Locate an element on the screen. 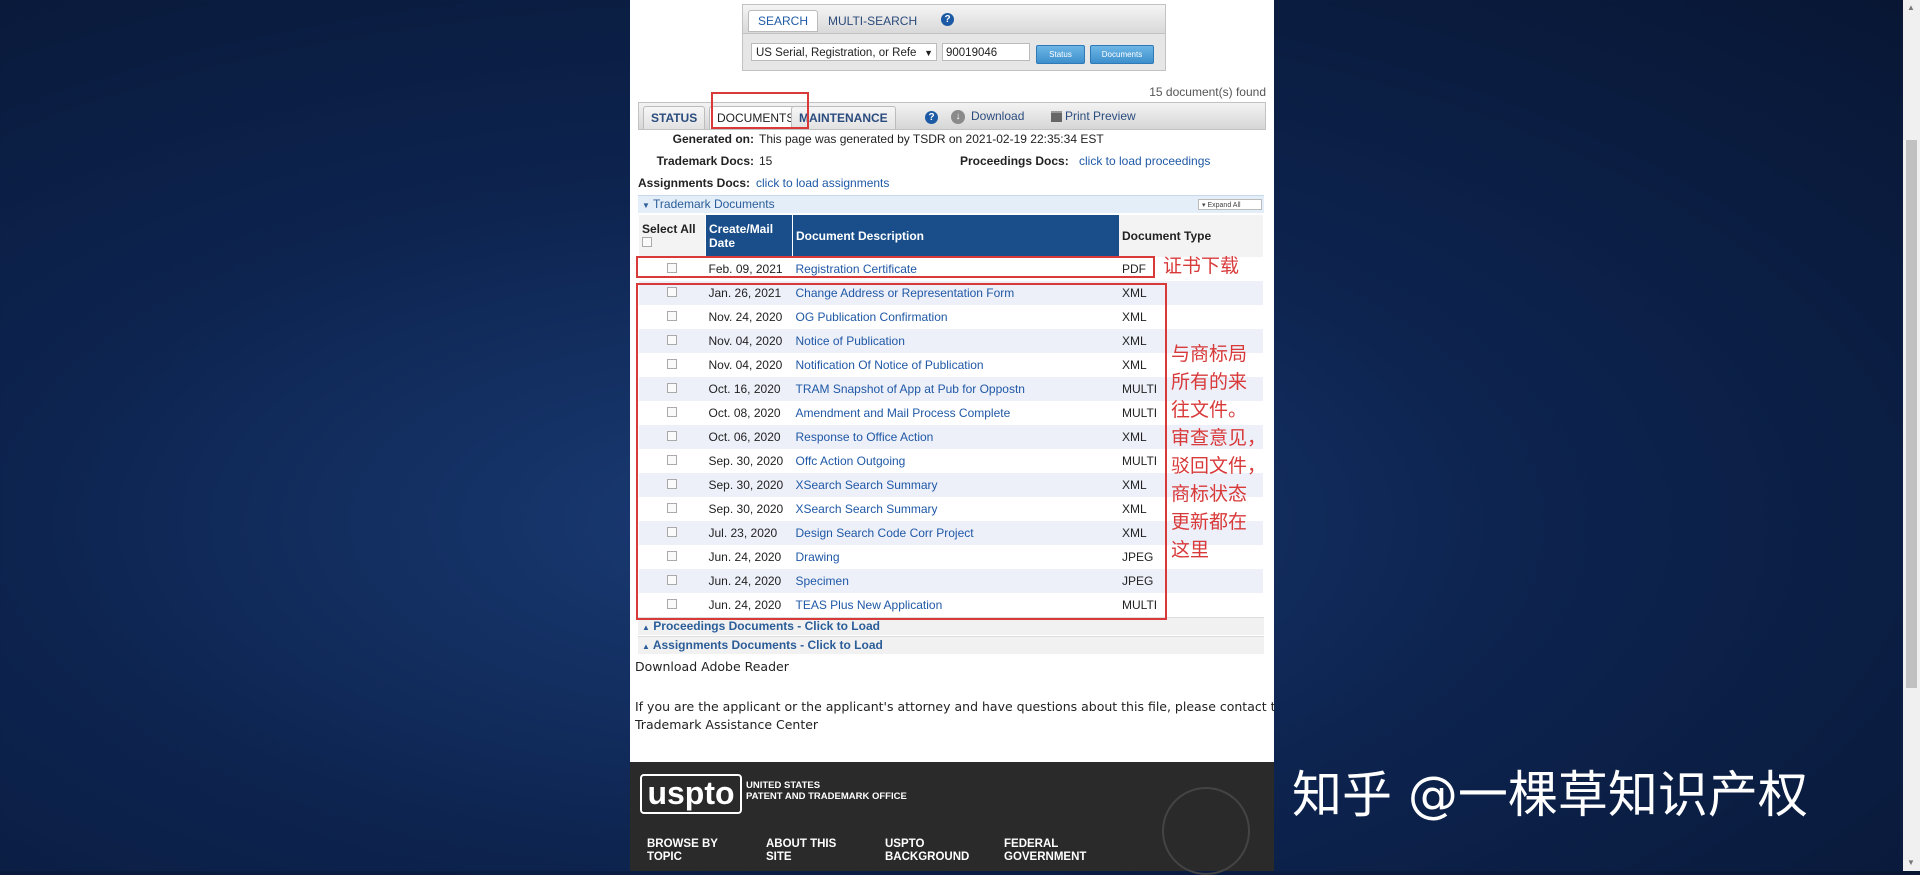 The image size is (1920, 875). type-column-header: Document Type is located at coordinates (1191, 236).